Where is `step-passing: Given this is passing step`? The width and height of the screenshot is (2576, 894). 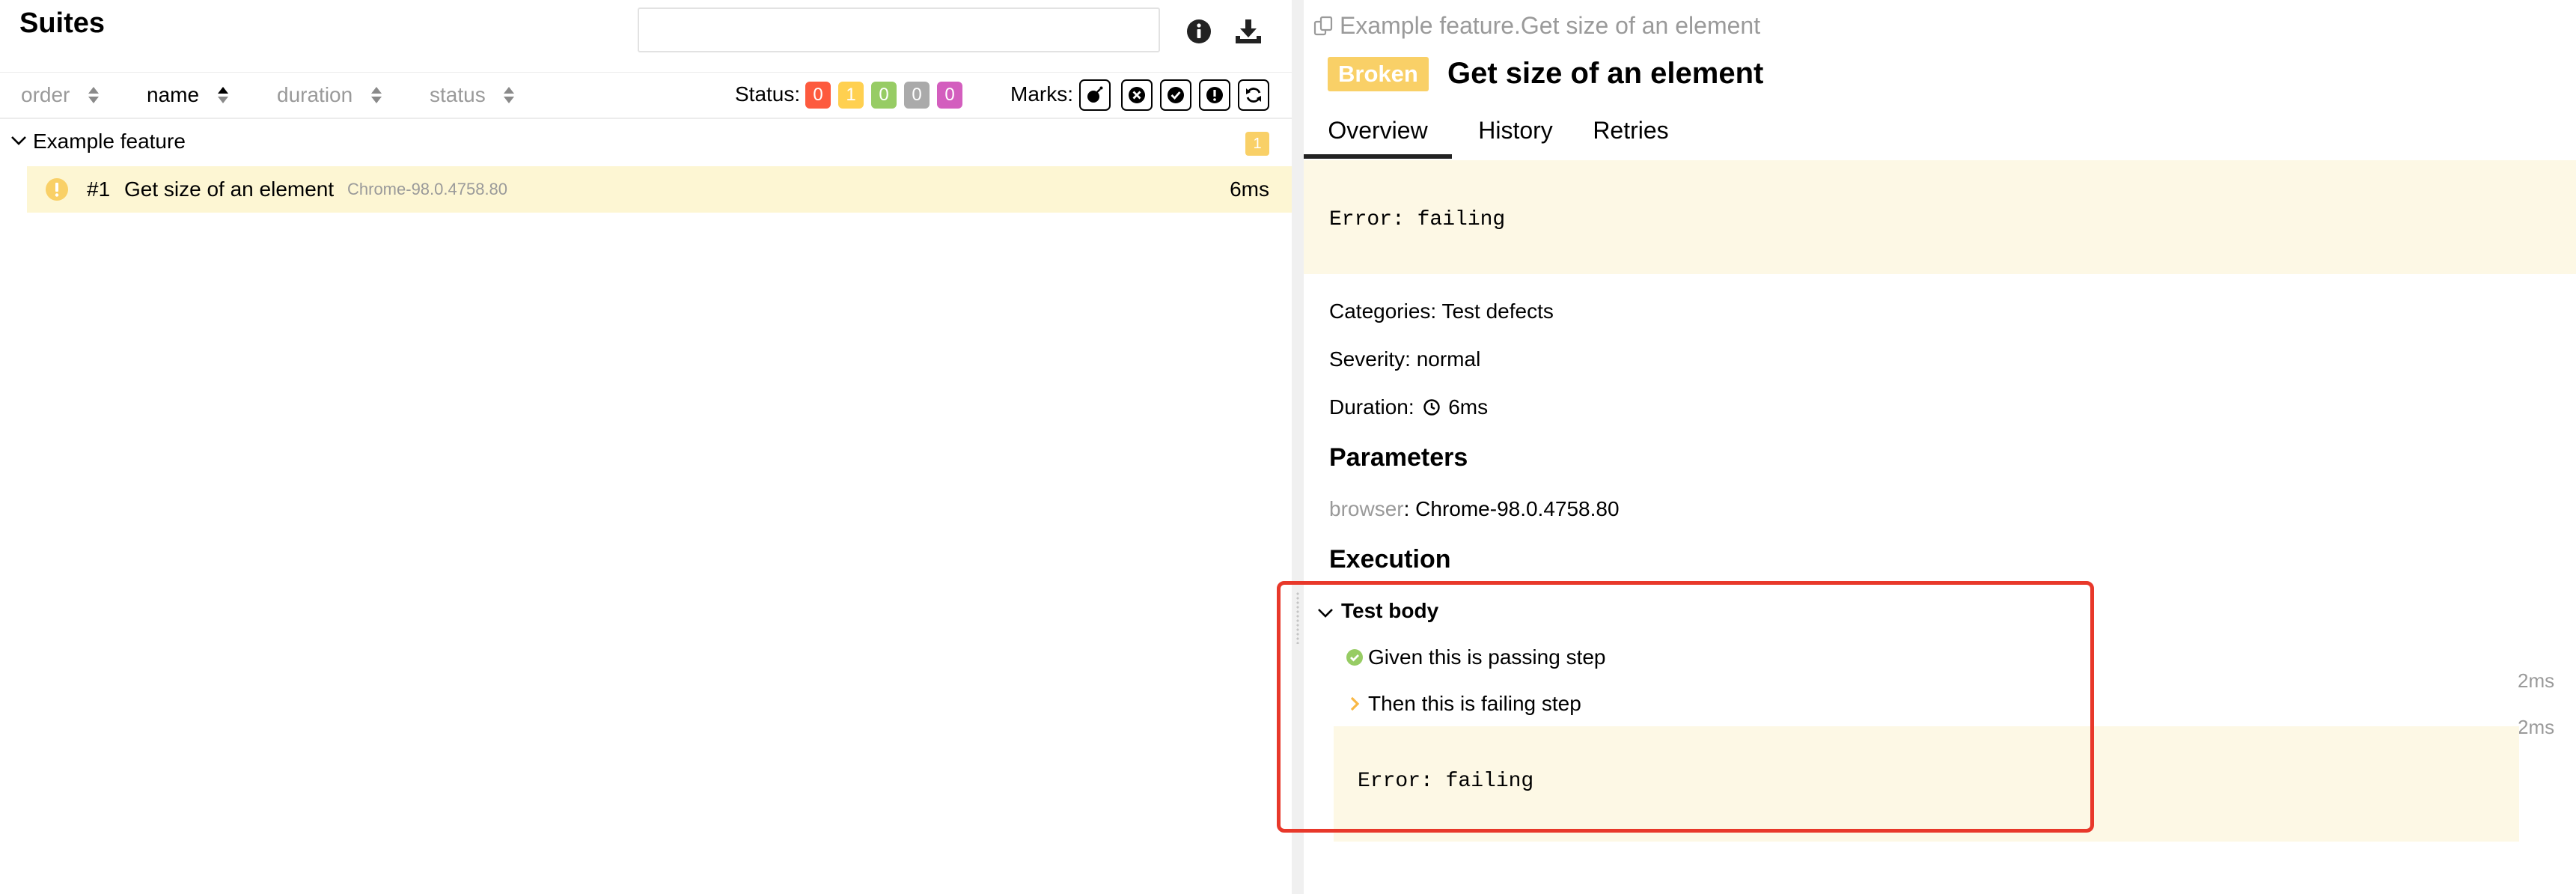 step-passing: Given this is passing step is located at coordinates (1476, 657).